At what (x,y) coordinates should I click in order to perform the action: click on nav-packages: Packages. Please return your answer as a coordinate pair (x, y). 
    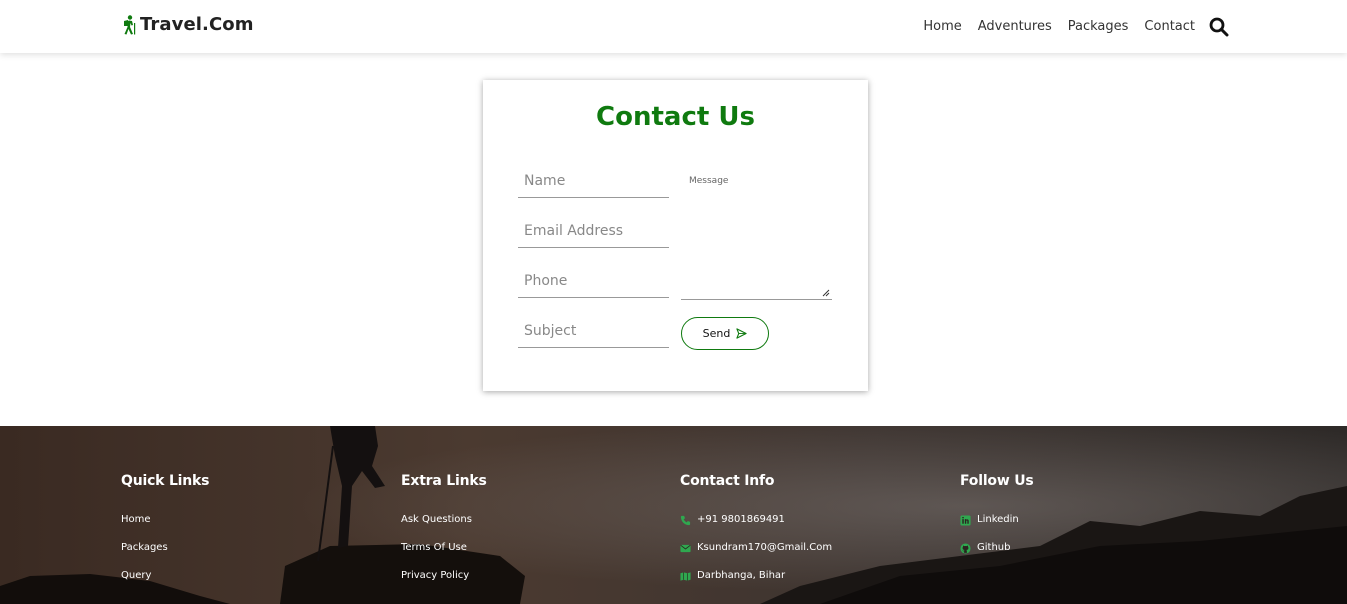
    Looking at the image, I should click on (1098, 26).